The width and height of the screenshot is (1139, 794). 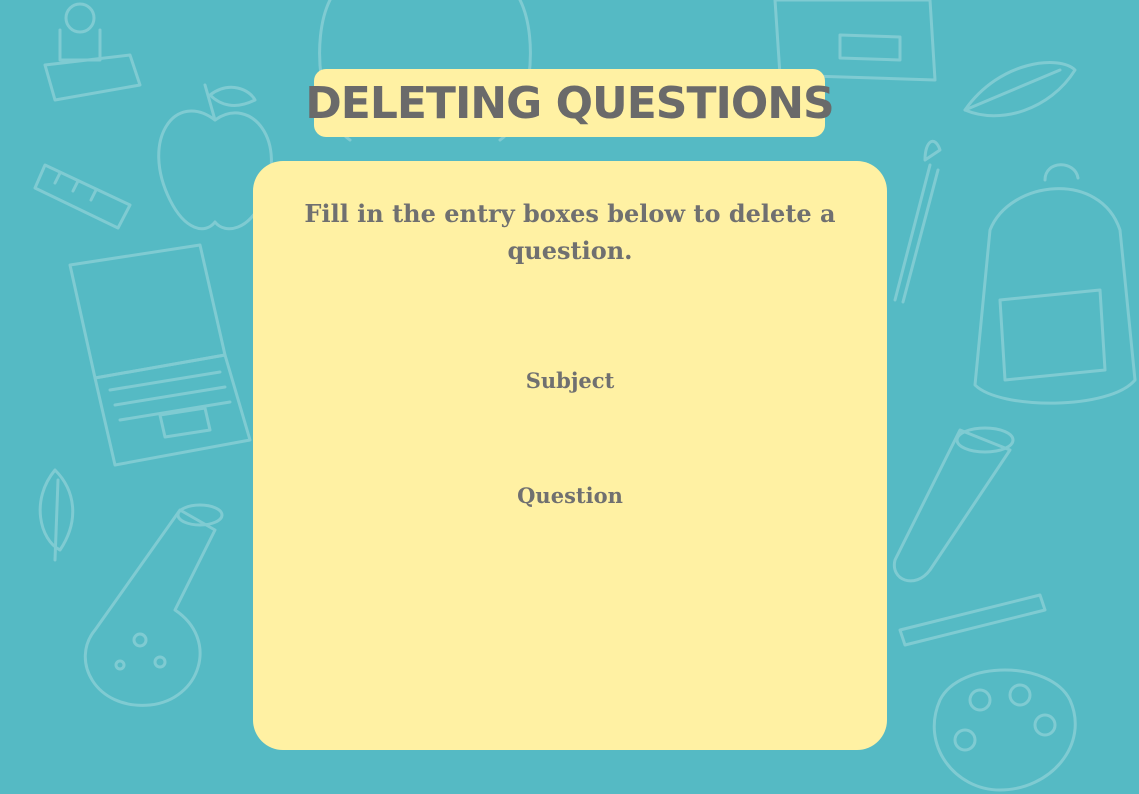 What do you see at coordinates (92, 52) in the screenshot?
I see `stamp-icon` at bounding box center [92, 52].